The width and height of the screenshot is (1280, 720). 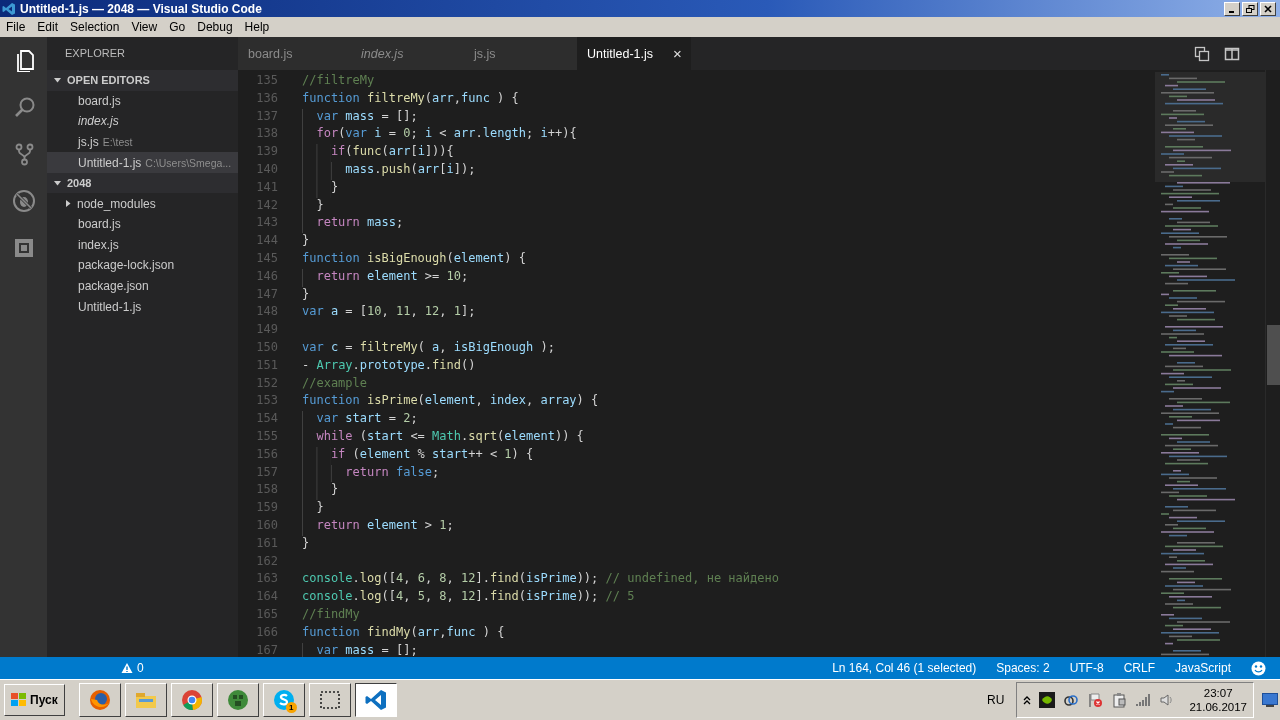 What do you see at coordinates (142, 80) in the screenshot?
I see `section-header: OPEN EDITORS` at bounding box center [142, 80].